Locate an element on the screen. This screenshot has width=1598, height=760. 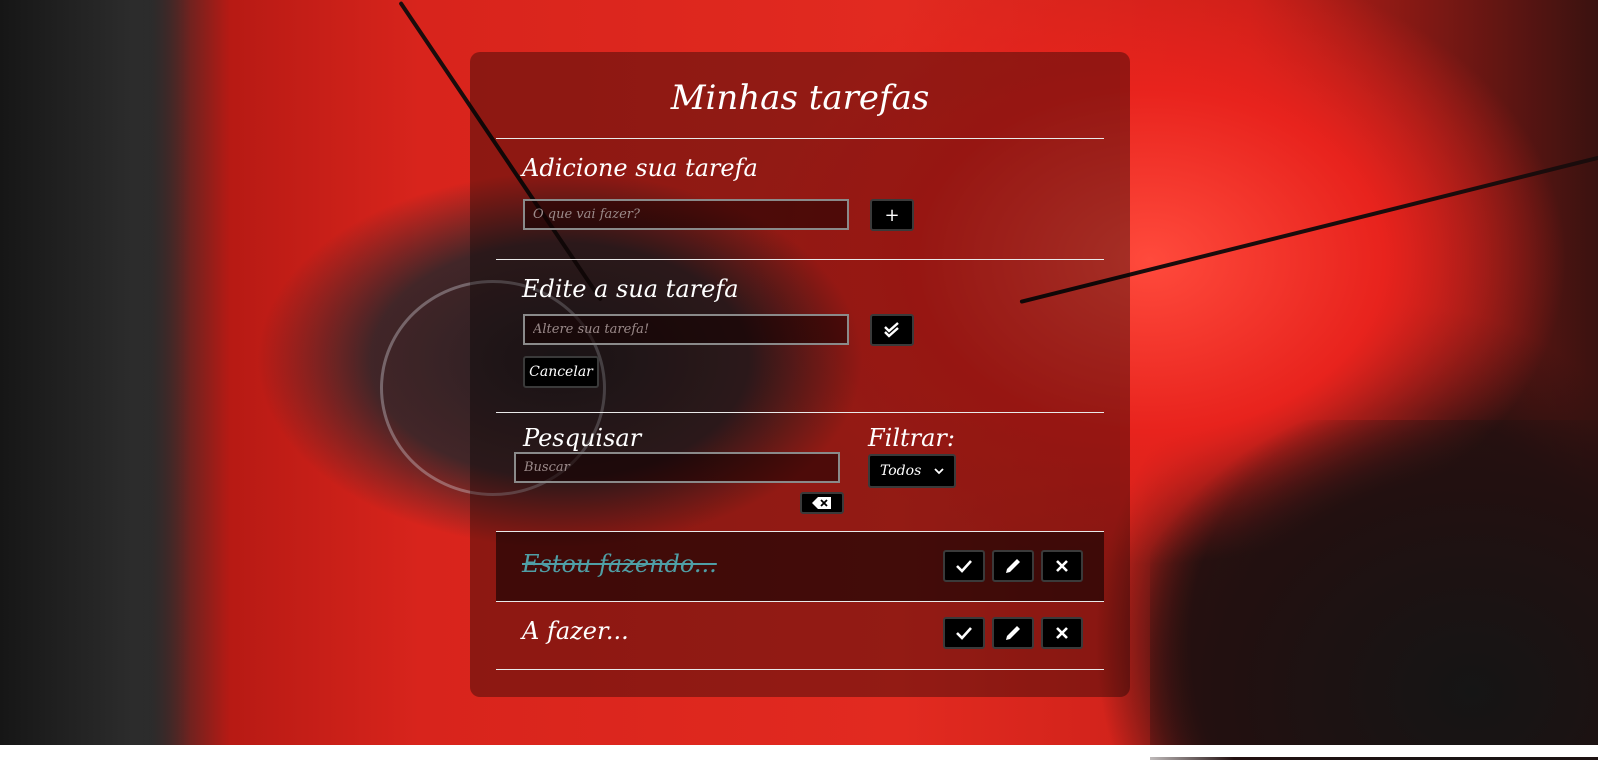
background-shadow-left is located at coordinates (95, 378).